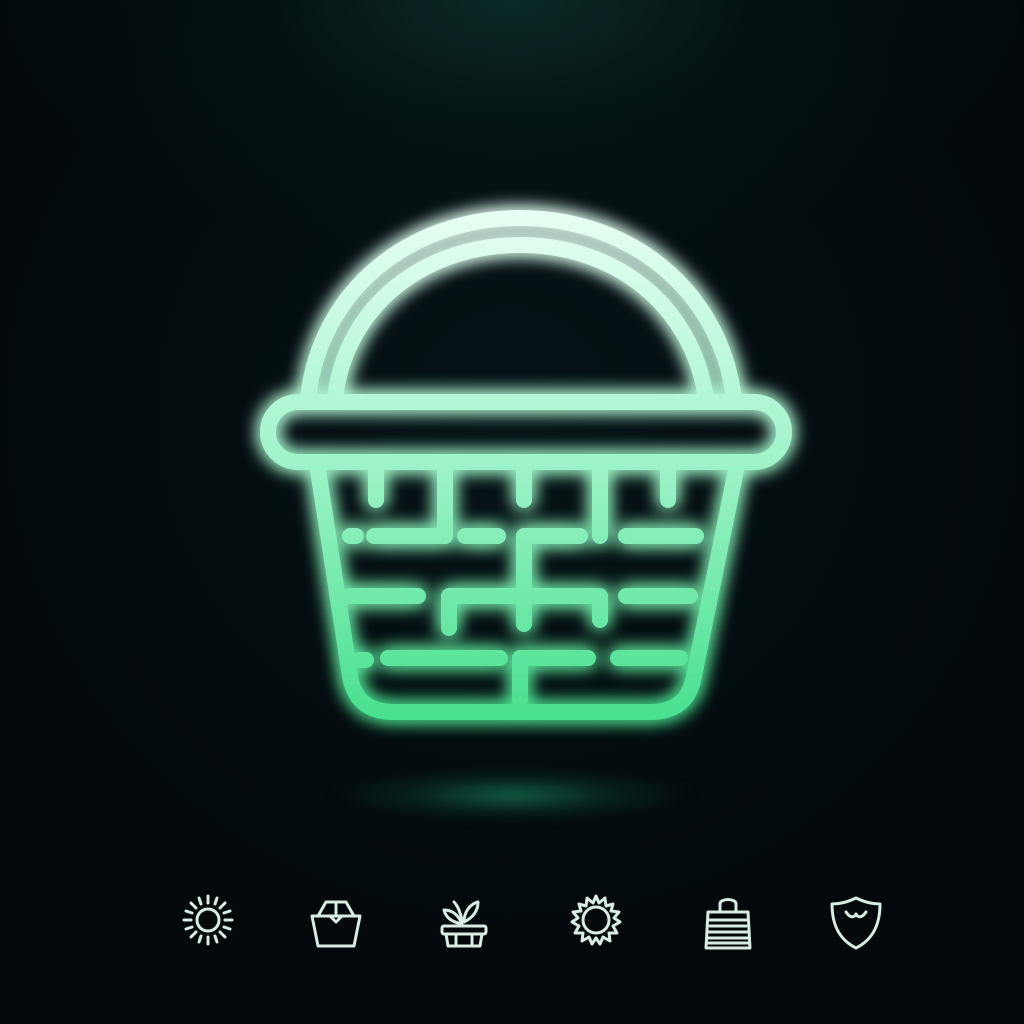 This screenshot has width=1024, height=1024. What do you see at coordinates (596, 920) in the screenshot?
I see `gear-icon` at bounding box center [596, 920].